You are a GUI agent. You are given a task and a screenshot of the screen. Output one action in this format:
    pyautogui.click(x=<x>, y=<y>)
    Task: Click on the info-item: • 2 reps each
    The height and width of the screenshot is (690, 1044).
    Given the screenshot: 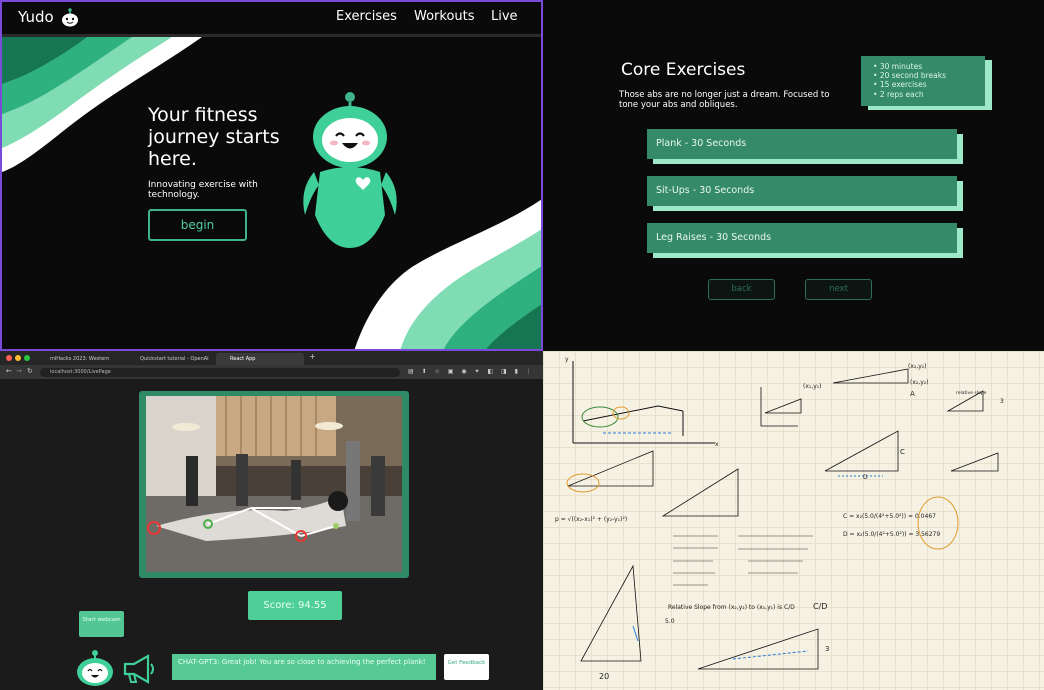 What is the action you would take?
    pyautogui.click(x=898, y=94)
    